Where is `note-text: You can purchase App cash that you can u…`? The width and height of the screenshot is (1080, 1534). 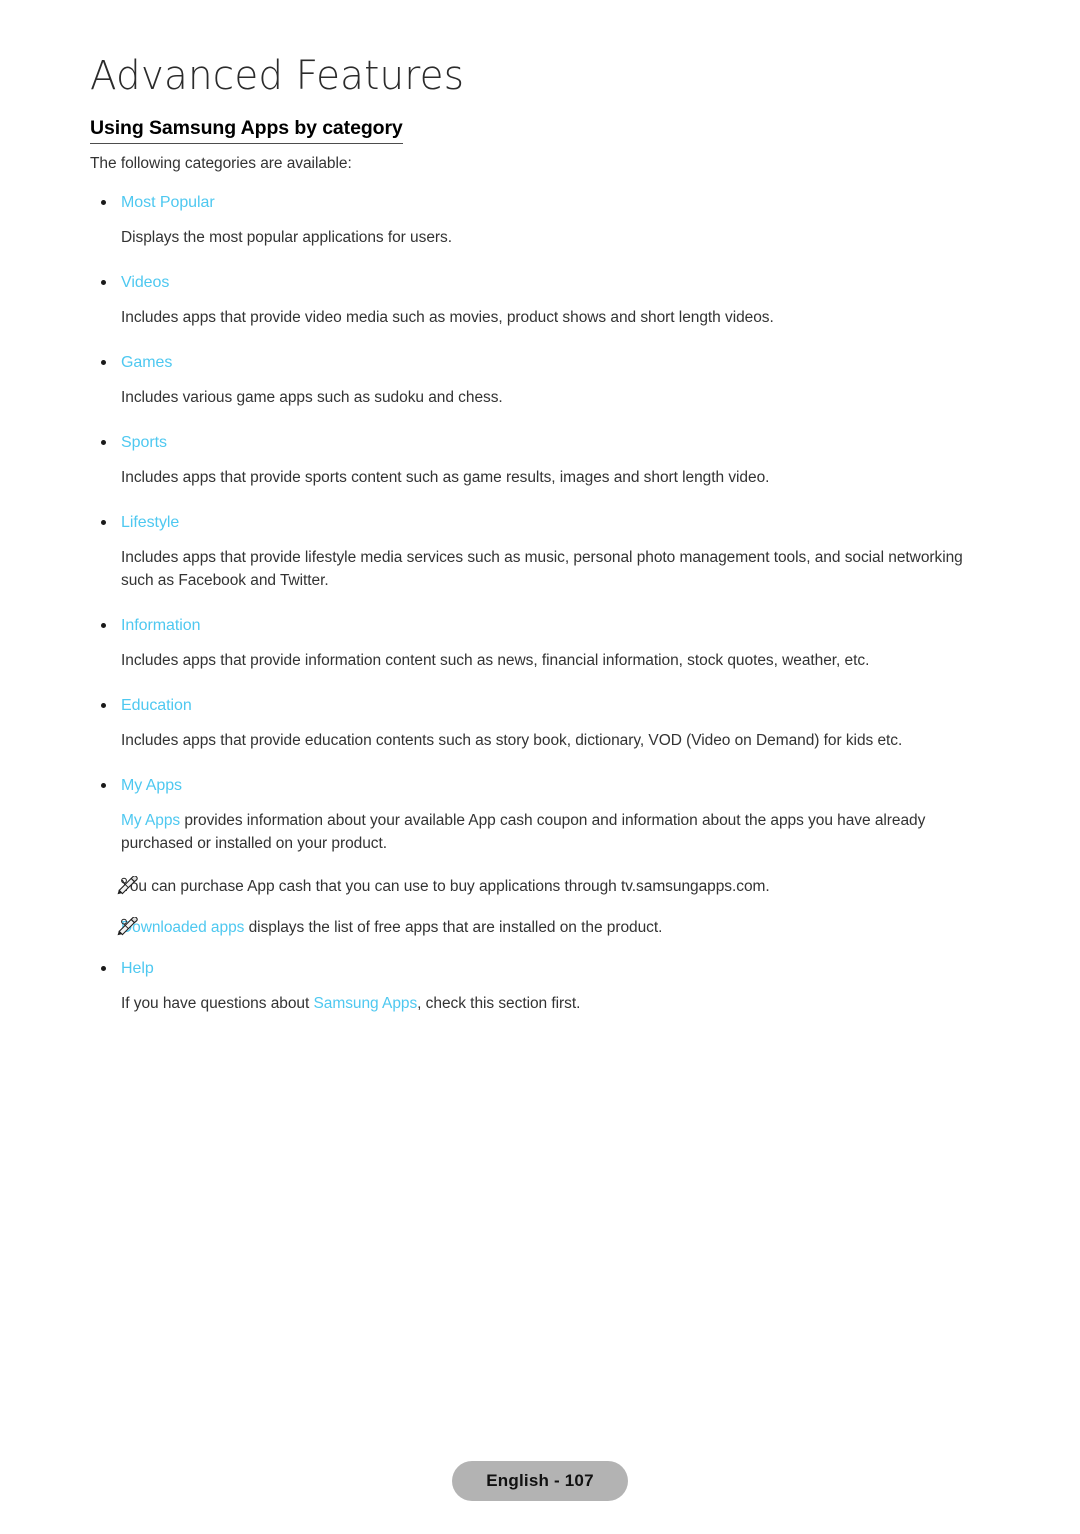 note-text: You can purchase App cash that you can u… is located at coordinates (445, 886).